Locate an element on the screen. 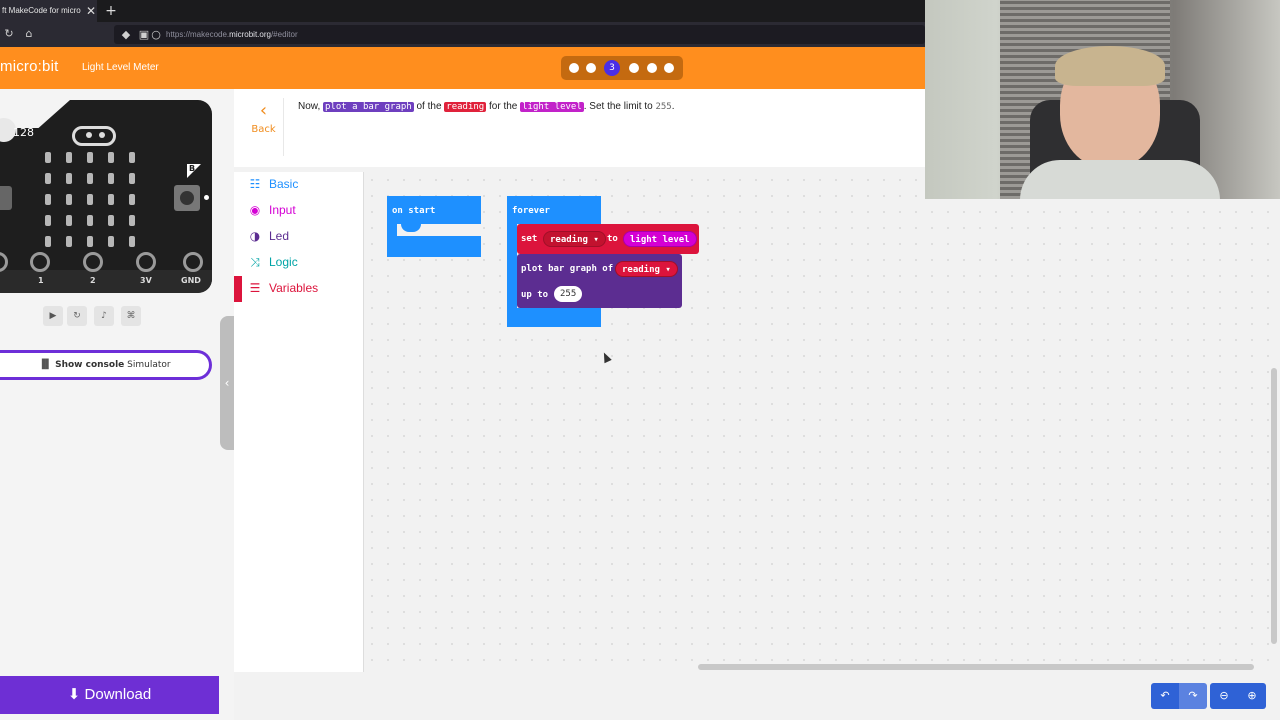 This screenshot has height=720, width=1280. person-hair is located at coordinates (1110, 66).